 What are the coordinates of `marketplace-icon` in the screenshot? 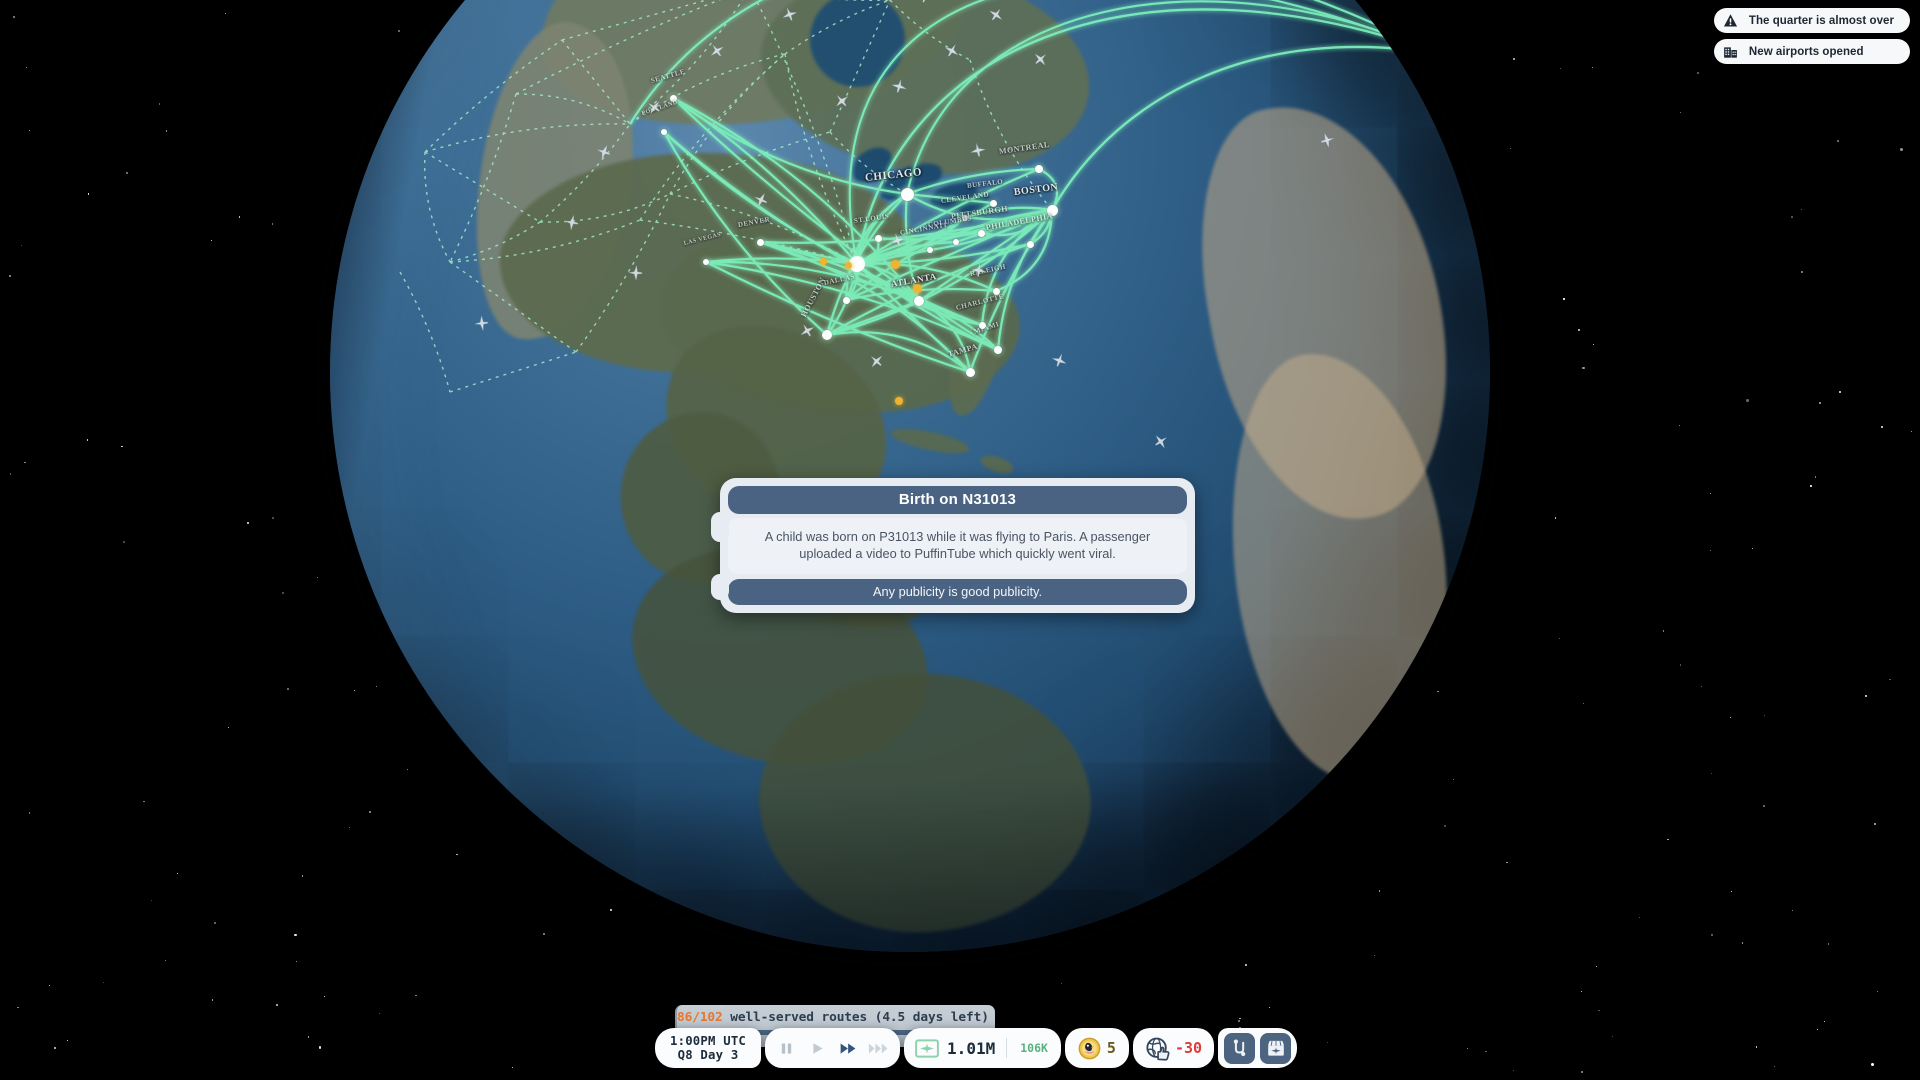 It's located at (1275, 1048).